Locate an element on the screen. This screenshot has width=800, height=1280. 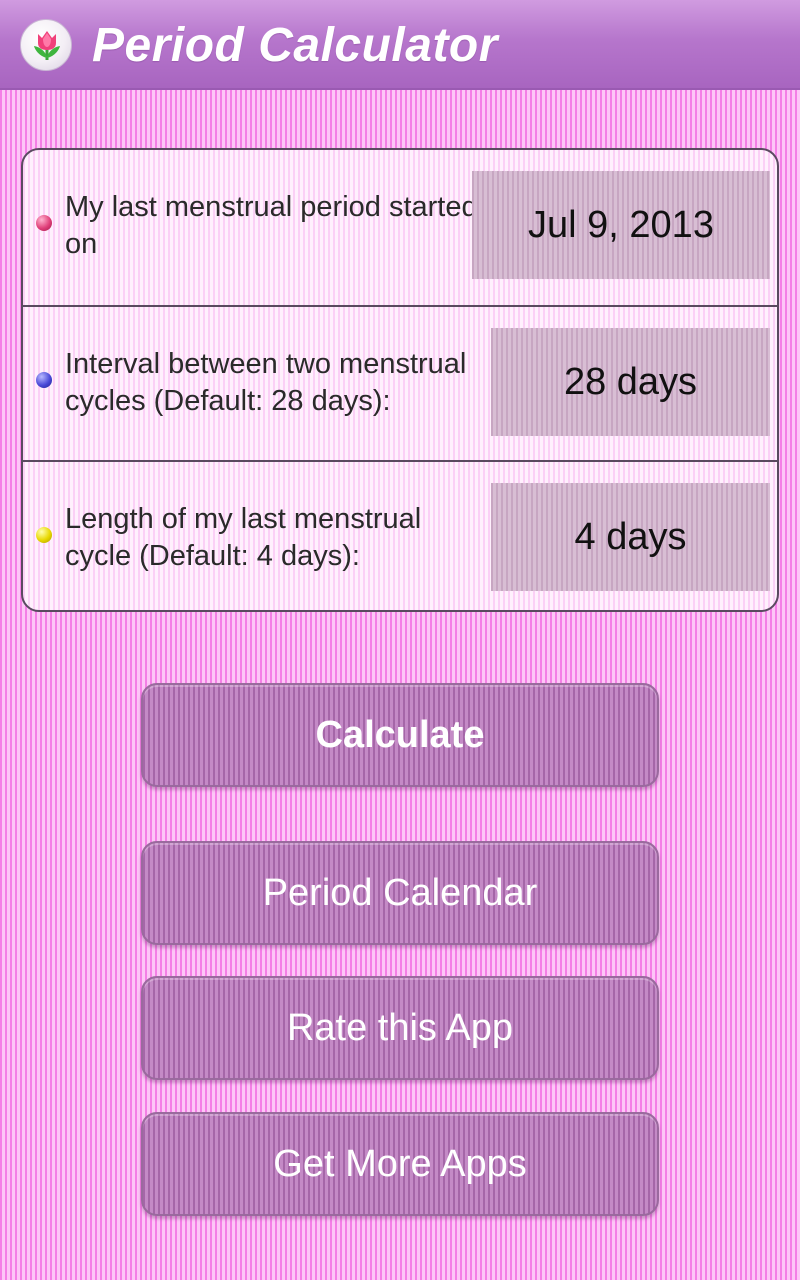
last-period-date-field: Jul 9, 2013 is located at coordinates (621, 225).